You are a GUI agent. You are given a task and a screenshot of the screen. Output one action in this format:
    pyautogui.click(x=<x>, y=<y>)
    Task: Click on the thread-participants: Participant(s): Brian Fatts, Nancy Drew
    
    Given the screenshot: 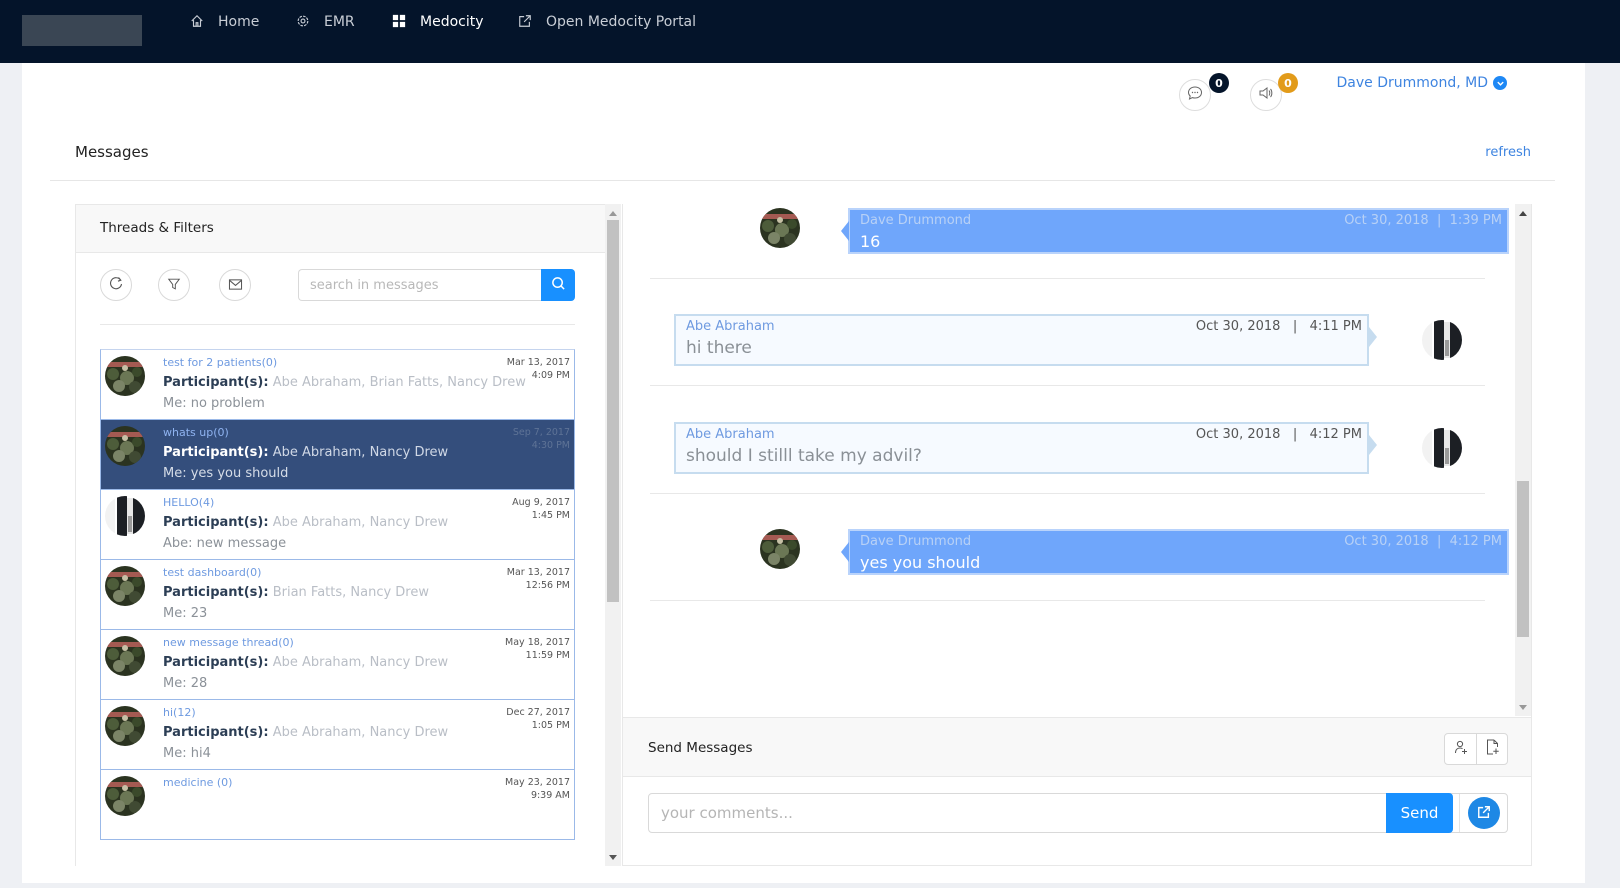 What is the action you would take?
    pyautogui.click(x=296, y=592)
    